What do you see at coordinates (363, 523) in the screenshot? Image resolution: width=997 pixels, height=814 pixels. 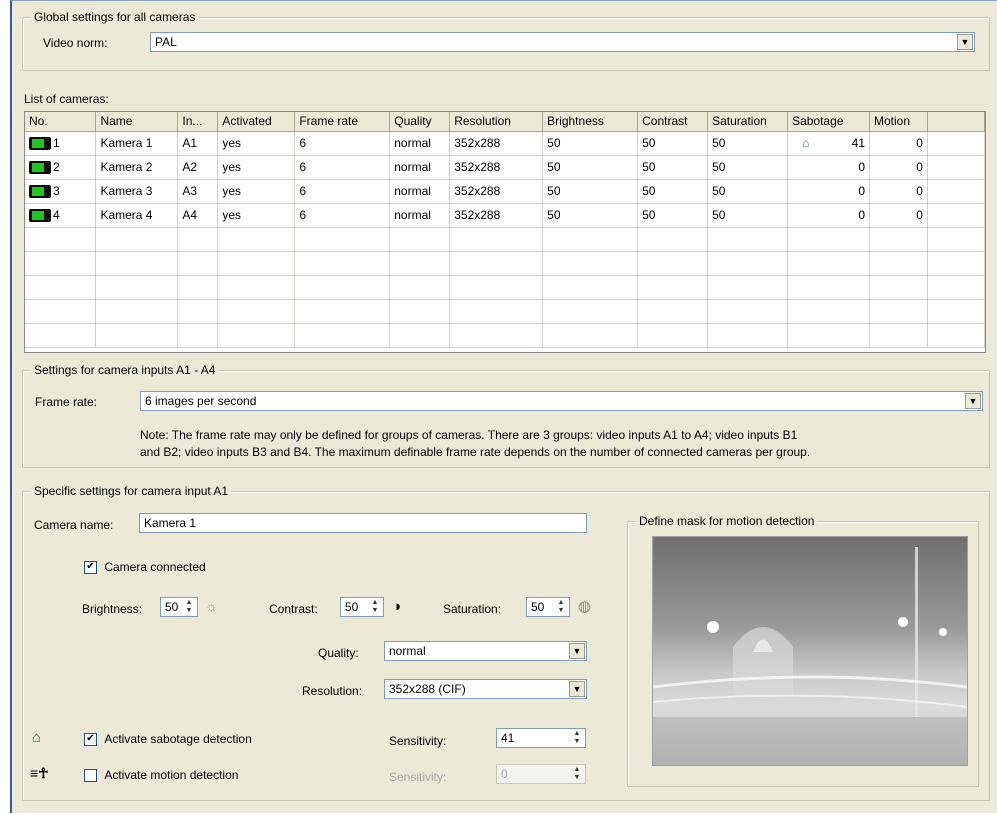 I see `camera-name-input: Kamera 1` at bounding box center [363, 523].